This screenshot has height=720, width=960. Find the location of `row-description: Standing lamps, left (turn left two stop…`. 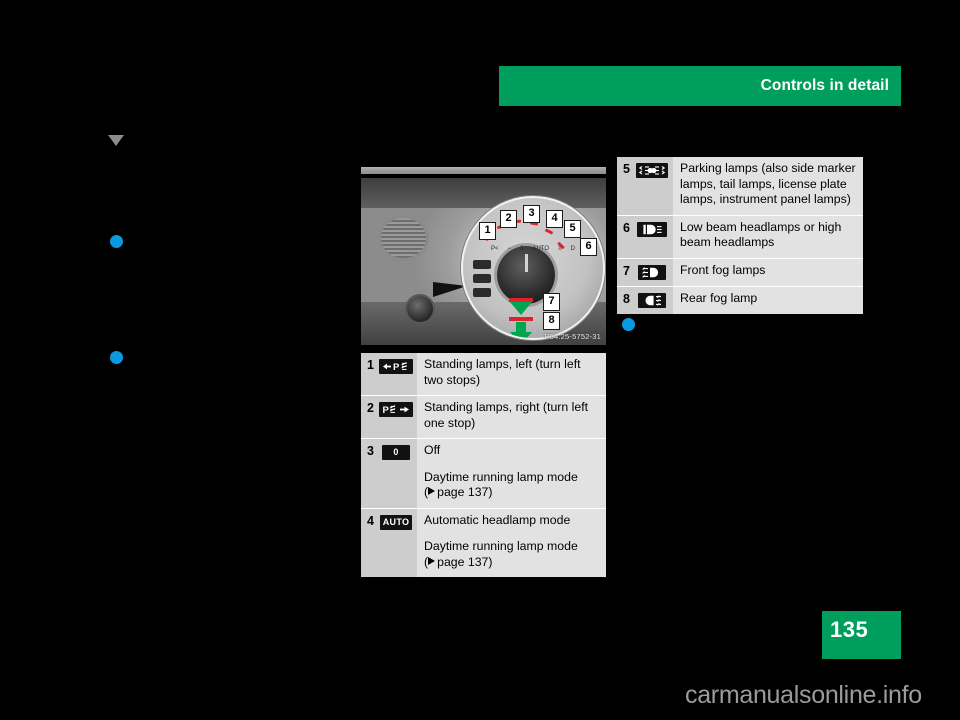

row-description: Standing lamps, left (turn left two stop… is located at coordinates (502, 372).